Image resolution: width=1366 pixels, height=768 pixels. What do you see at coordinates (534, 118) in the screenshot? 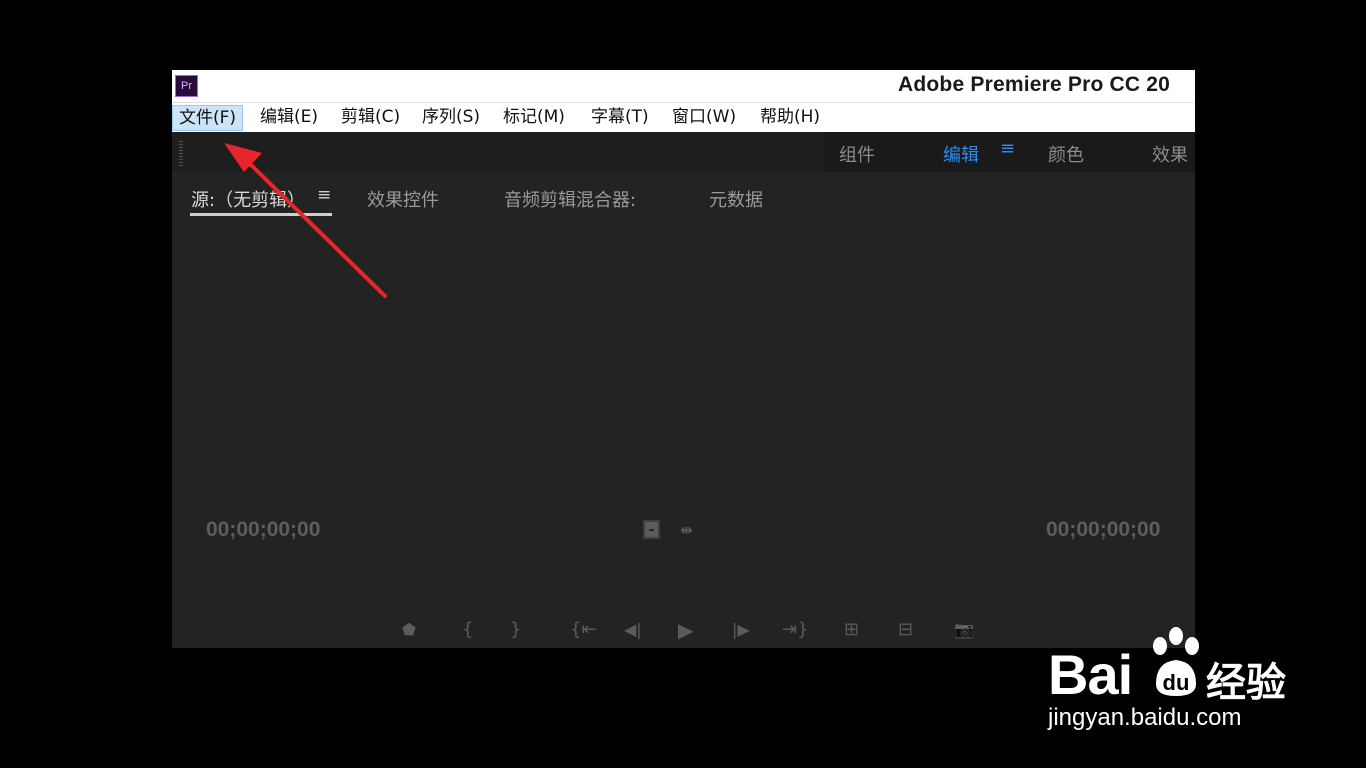
I see `menu-marker: 标记(M)` at bounding box center [534, 118].